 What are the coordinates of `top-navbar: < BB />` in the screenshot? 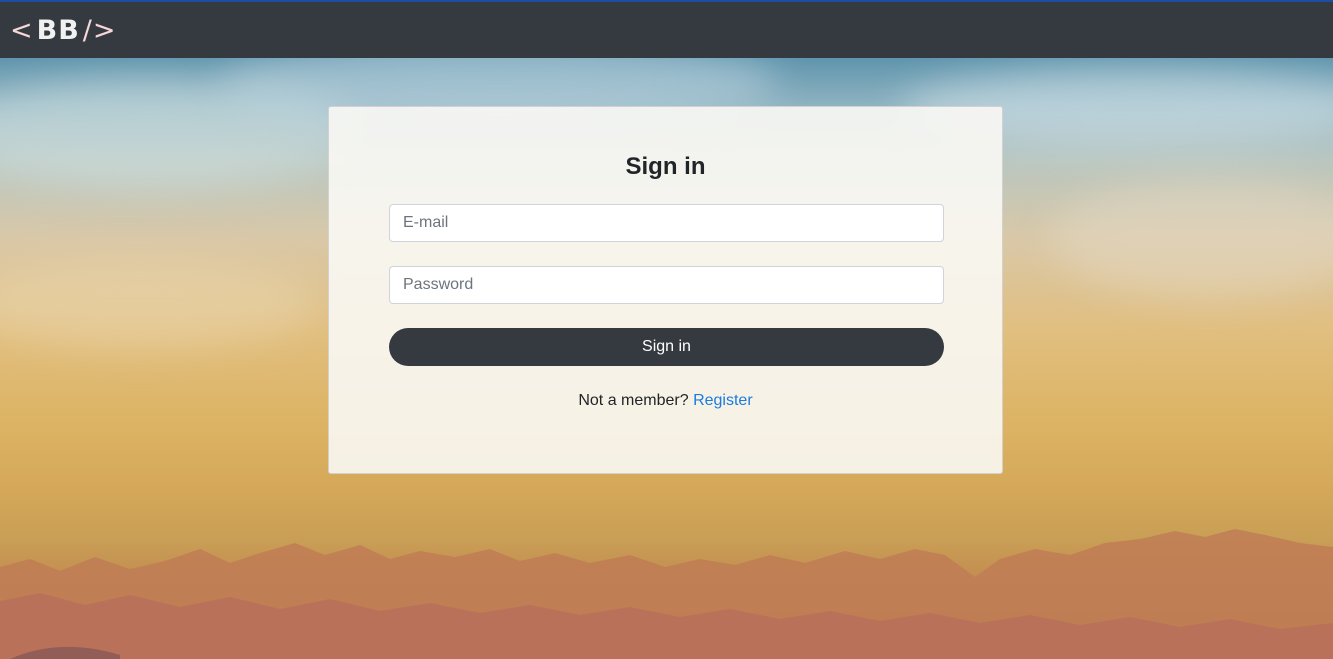 It's located at (666, 29).